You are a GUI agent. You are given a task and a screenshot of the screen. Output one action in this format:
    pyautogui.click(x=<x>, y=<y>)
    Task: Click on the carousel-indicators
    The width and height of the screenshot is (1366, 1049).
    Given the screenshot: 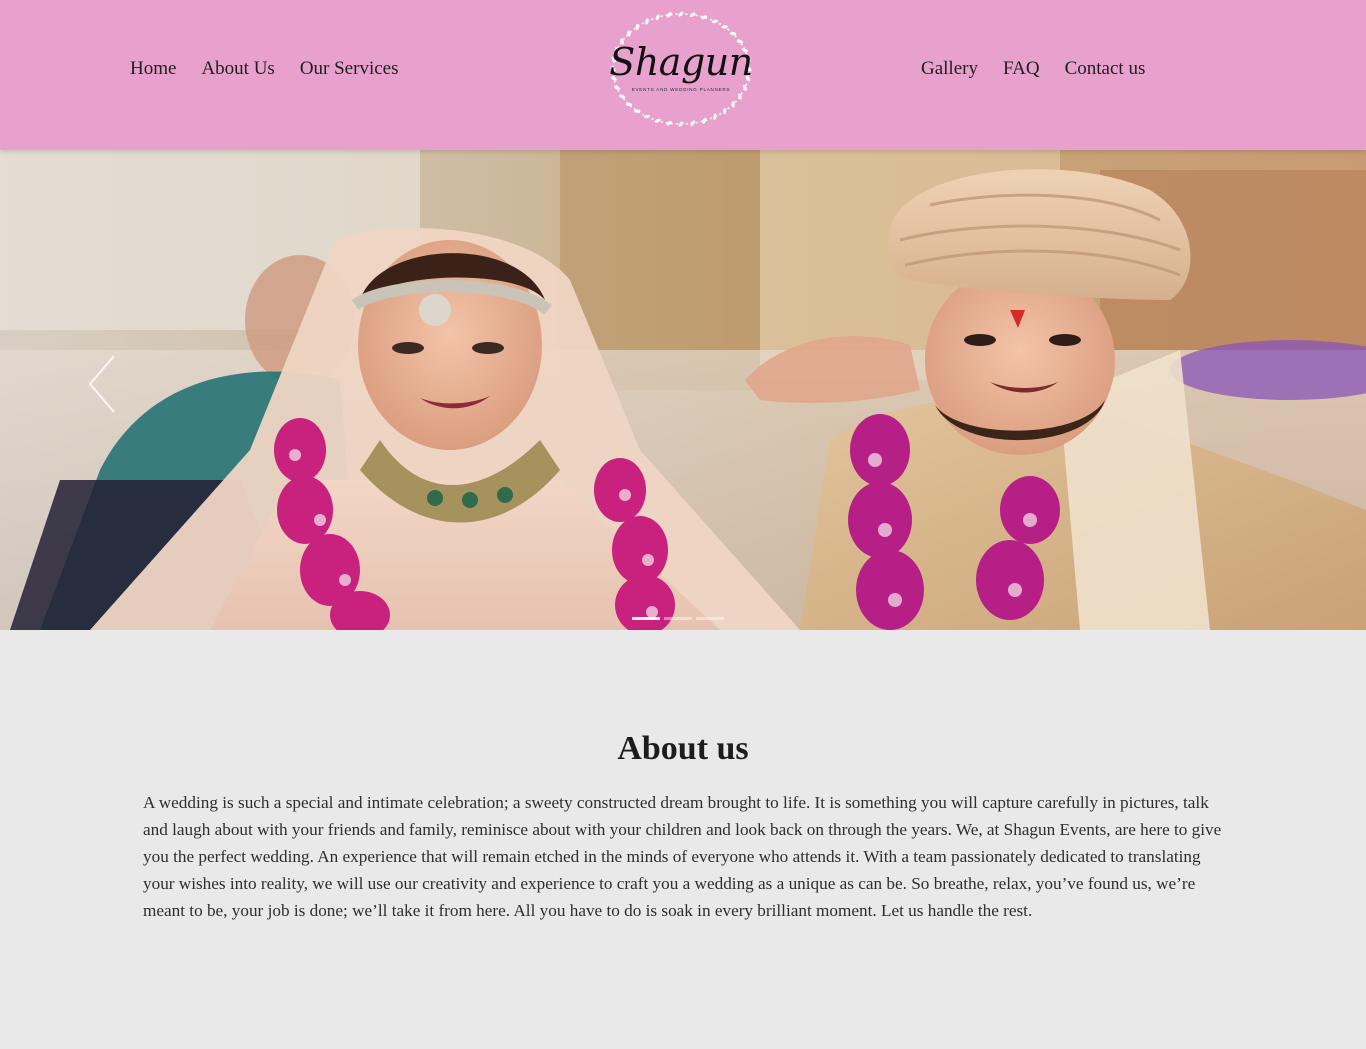 What is the action you would take?
    pyautogui.click(x=678, y=618)
    